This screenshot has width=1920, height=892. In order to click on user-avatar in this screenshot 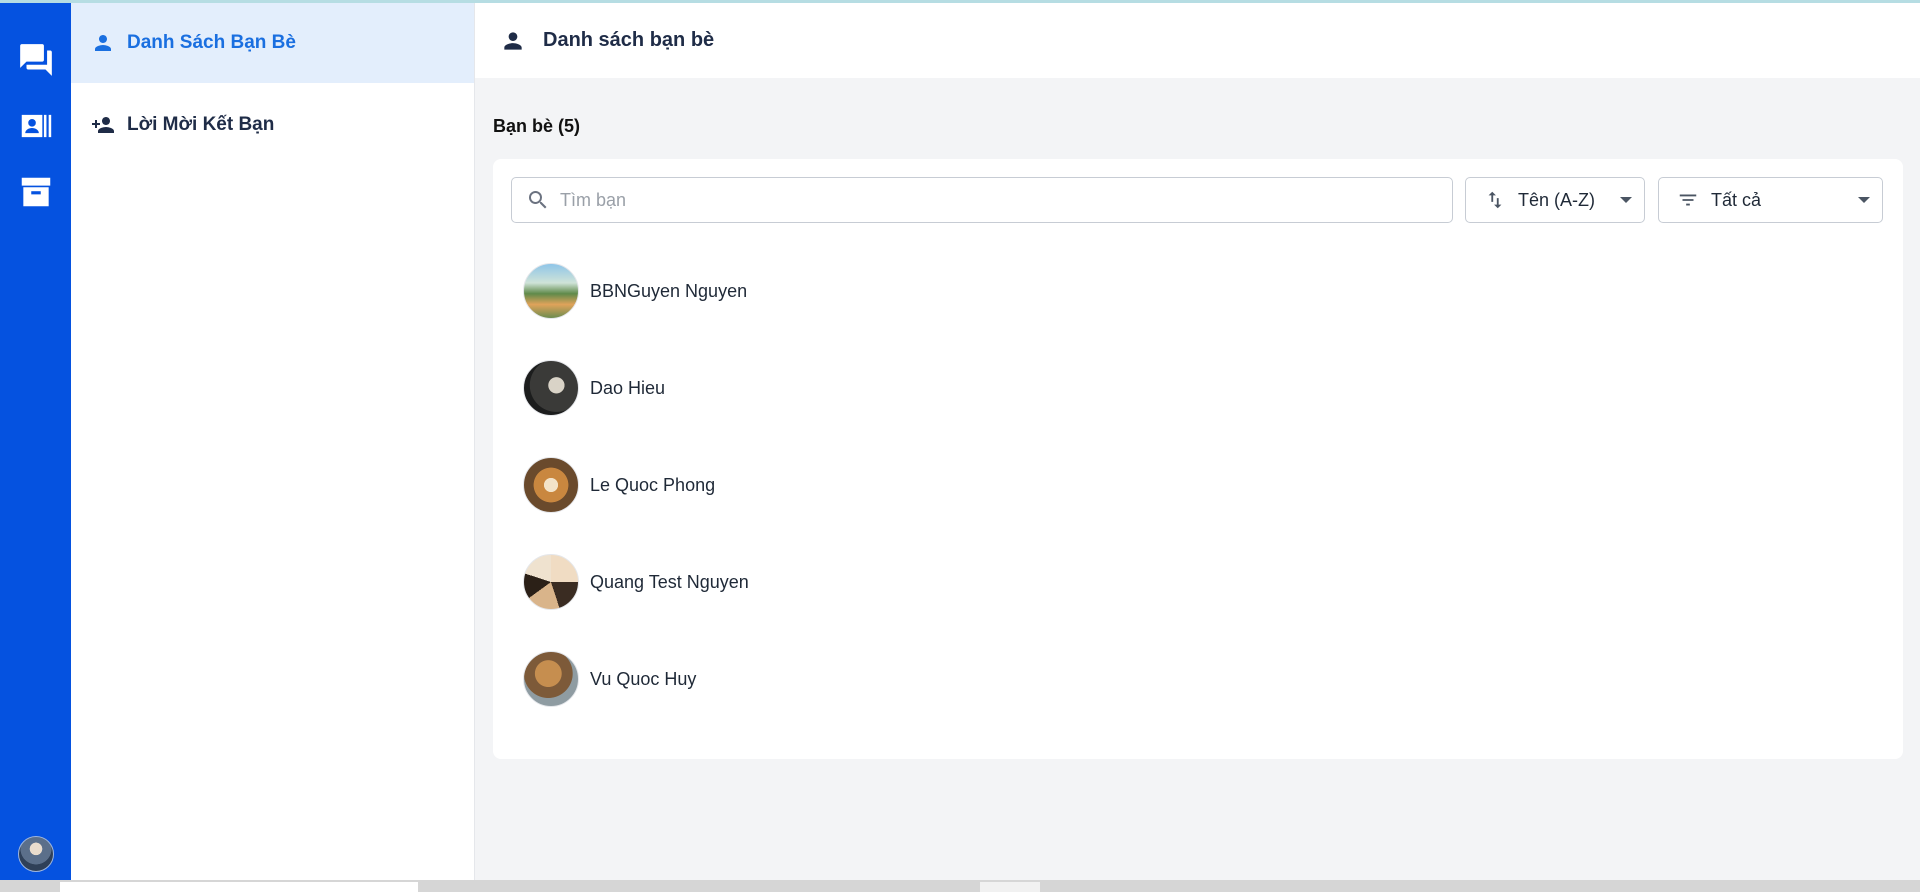, I will do `click(36, 854)`.